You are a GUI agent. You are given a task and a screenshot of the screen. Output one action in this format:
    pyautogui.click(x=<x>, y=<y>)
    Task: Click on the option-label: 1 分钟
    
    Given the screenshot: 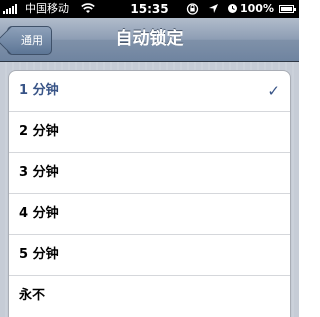 What is the action you would take?
    pyautogui.click(x=39, y=90)
    